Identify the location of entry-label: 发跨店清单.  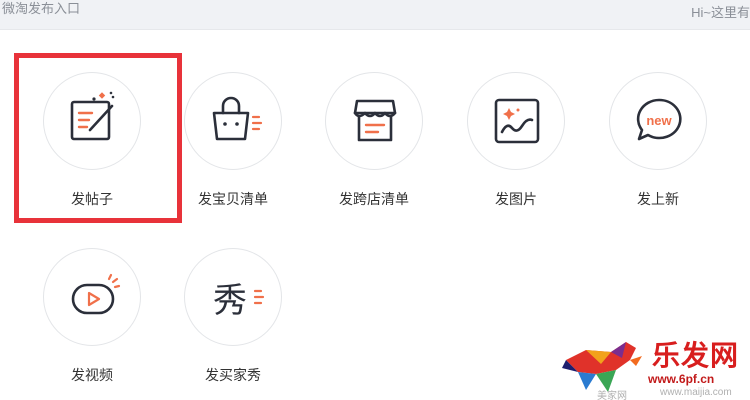
(374, 199).